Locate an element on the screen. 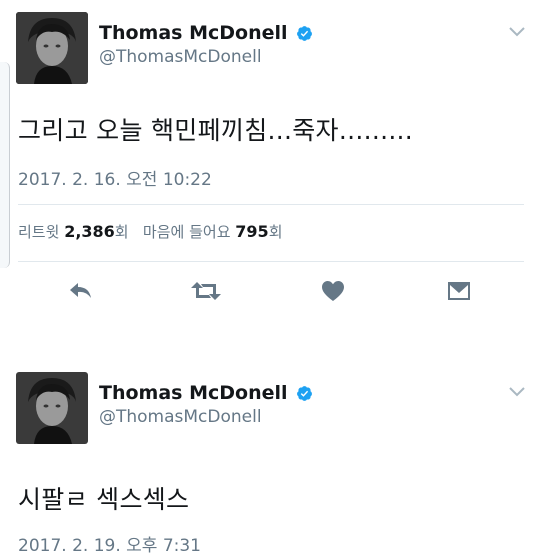  retweet-button is located at coordinates (206, 291).